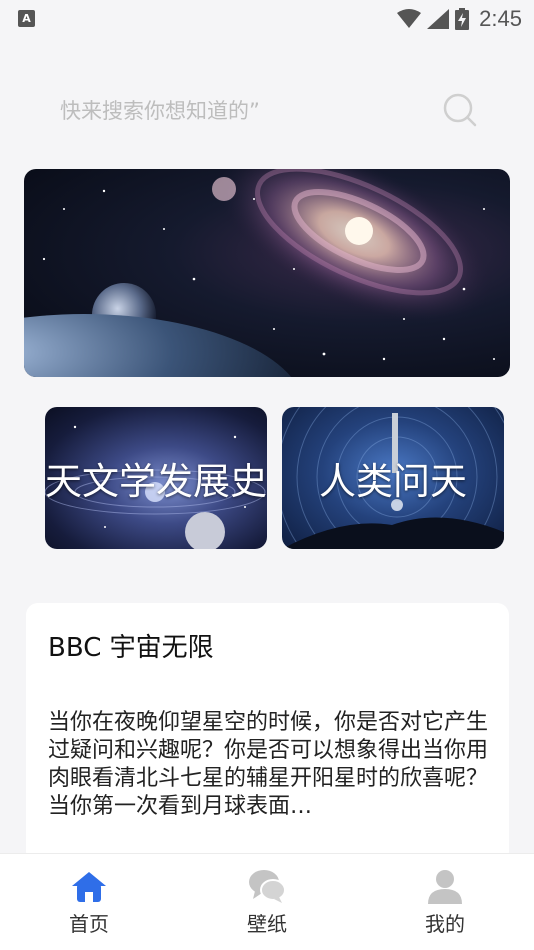  I want to click on nav-item-mine: 我的, so click(445, 906).